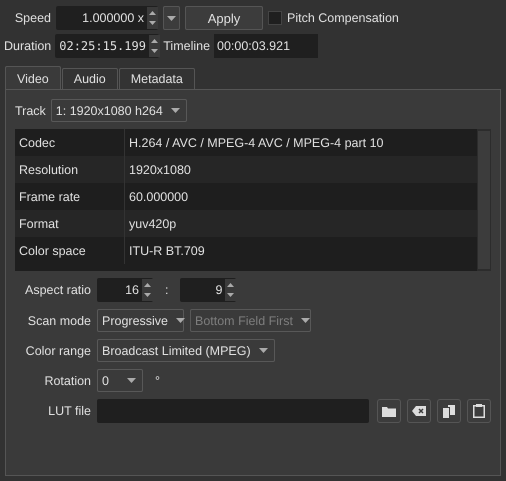  I want to click on scan-mode-label: Scan mode, so click(58, 321).